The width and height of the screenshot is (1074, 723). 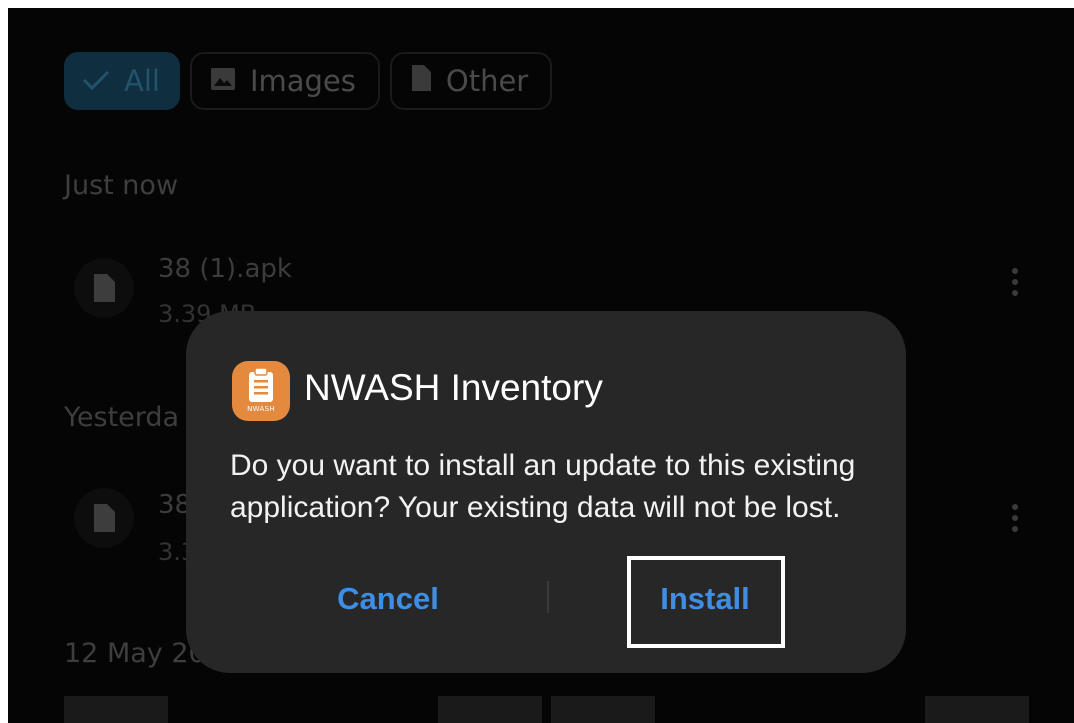 I want to click on filter-chip-other: Other, so click(x=471, y=81).